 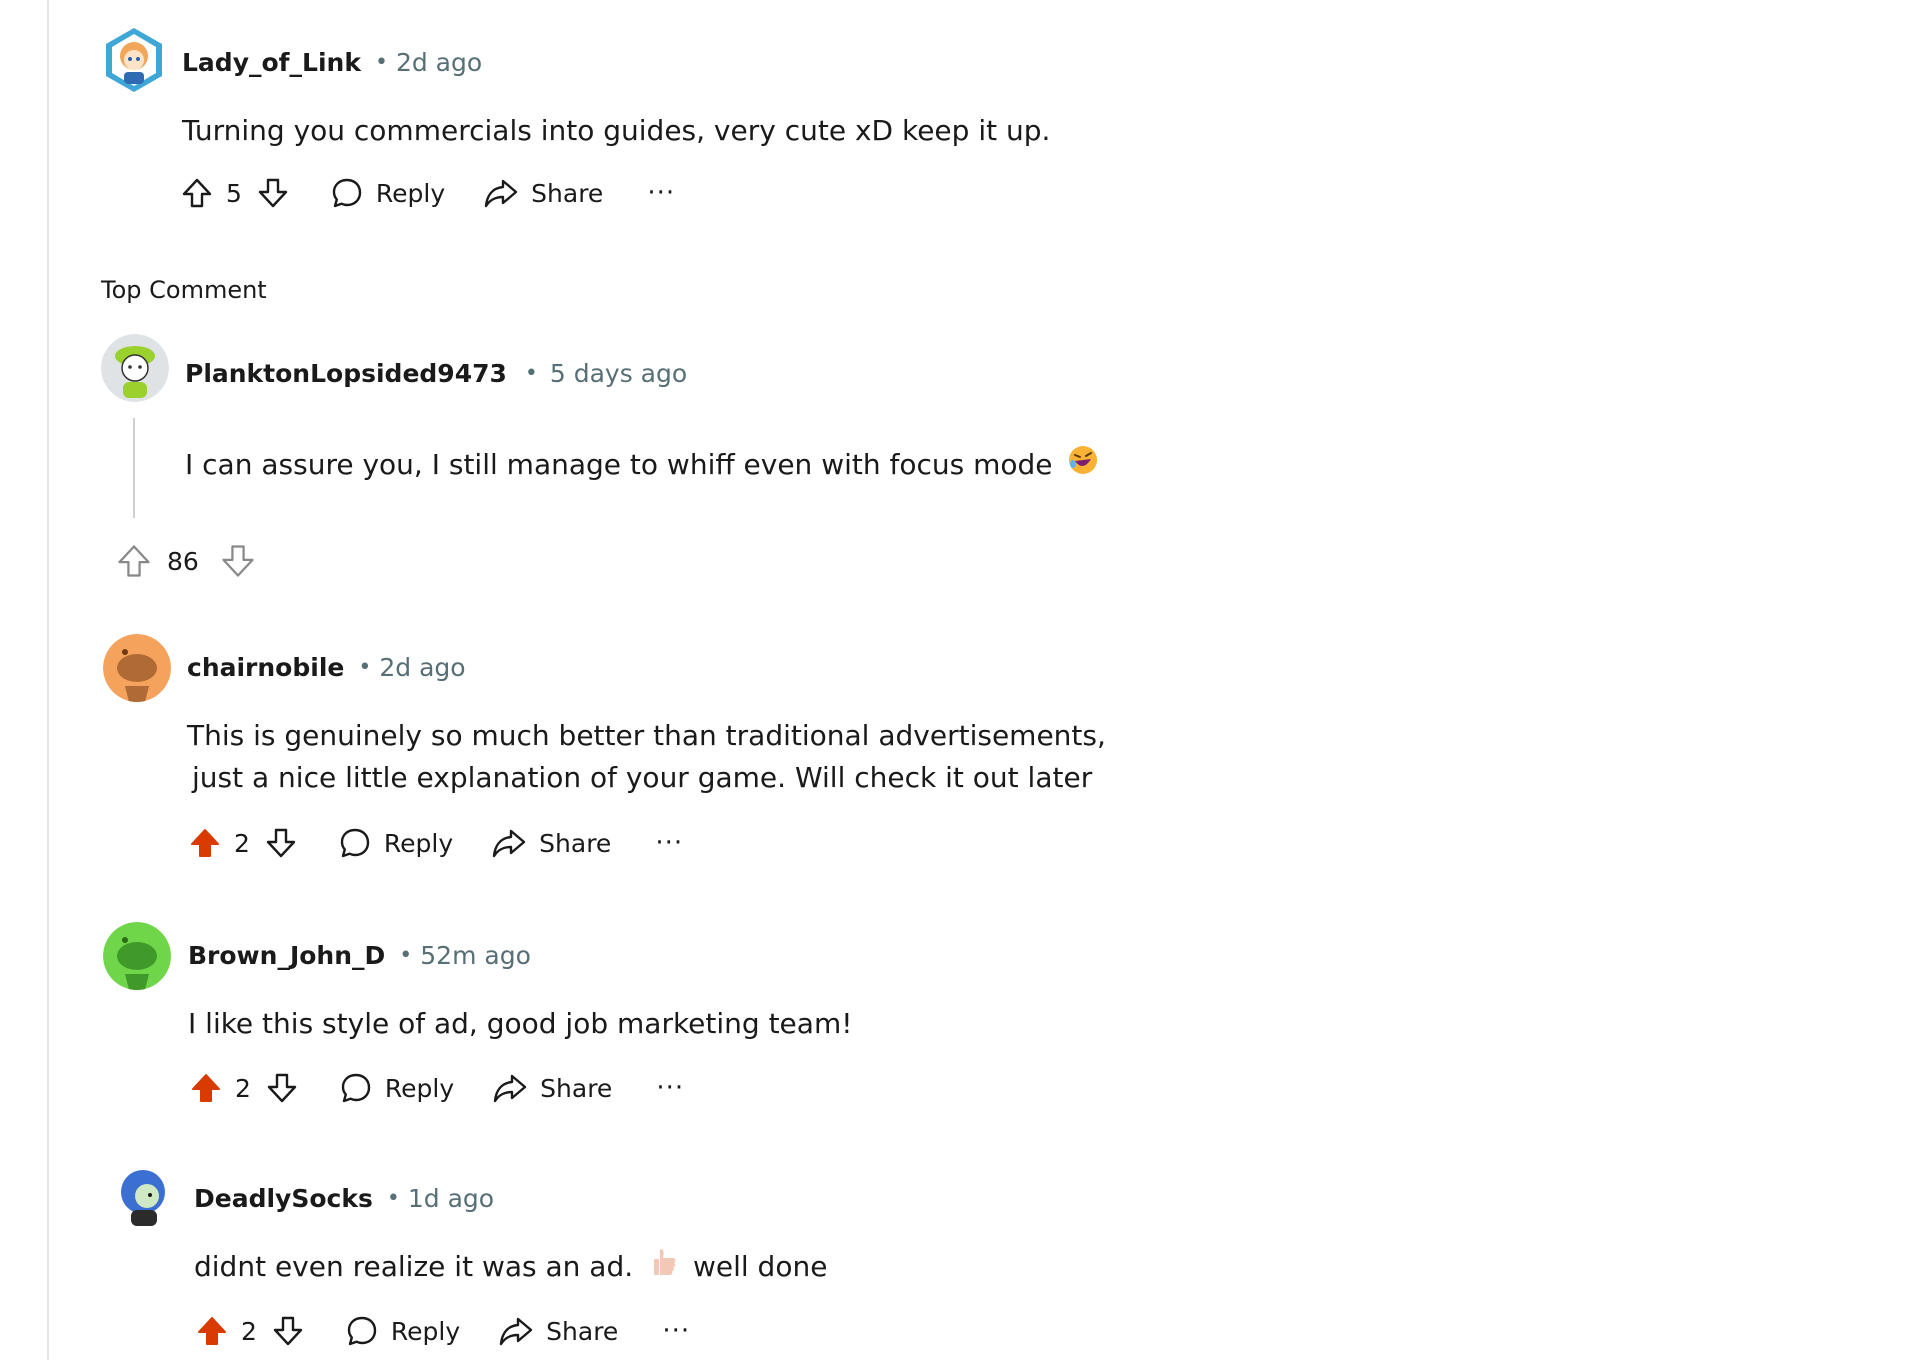 What do you see at coordinates (137, 956) in the screenshot?
I see `green-snoo-avatar-icon` at bounding box center [137, 956].